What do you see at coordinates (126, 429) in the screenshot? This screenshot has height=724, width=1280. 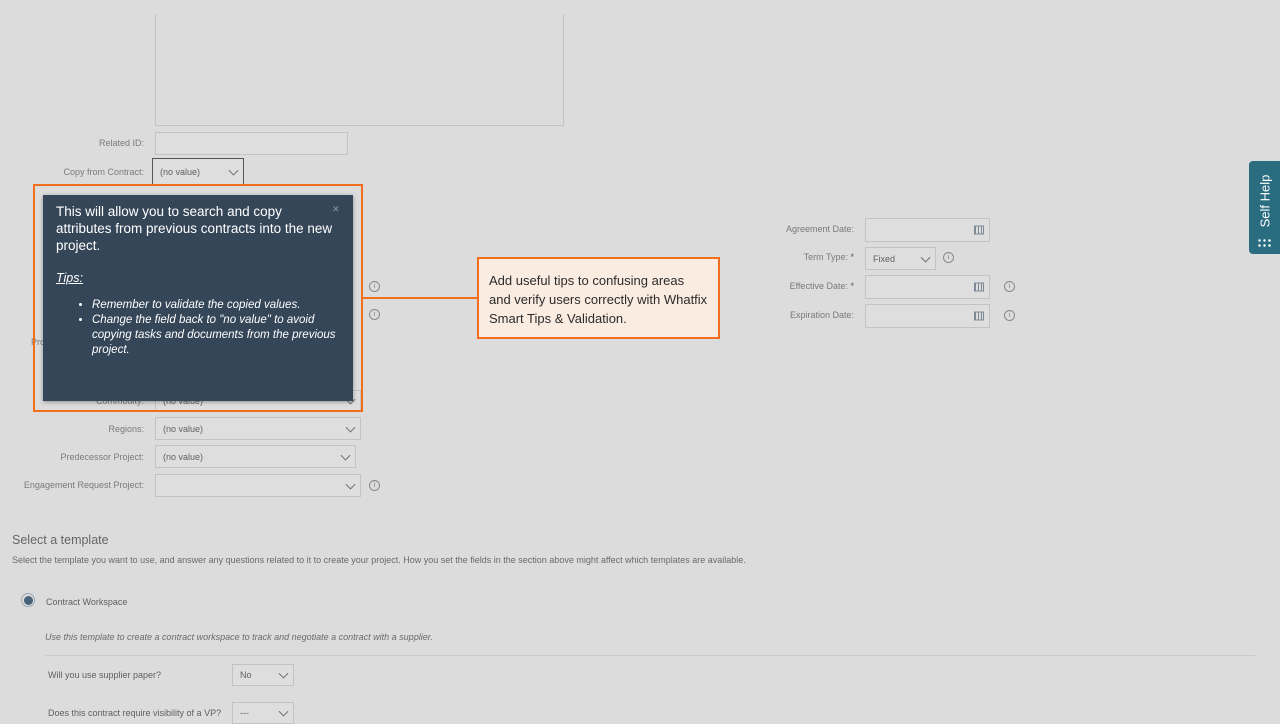 I see `regions-label: Regions:` at bounding box center [126, 429].